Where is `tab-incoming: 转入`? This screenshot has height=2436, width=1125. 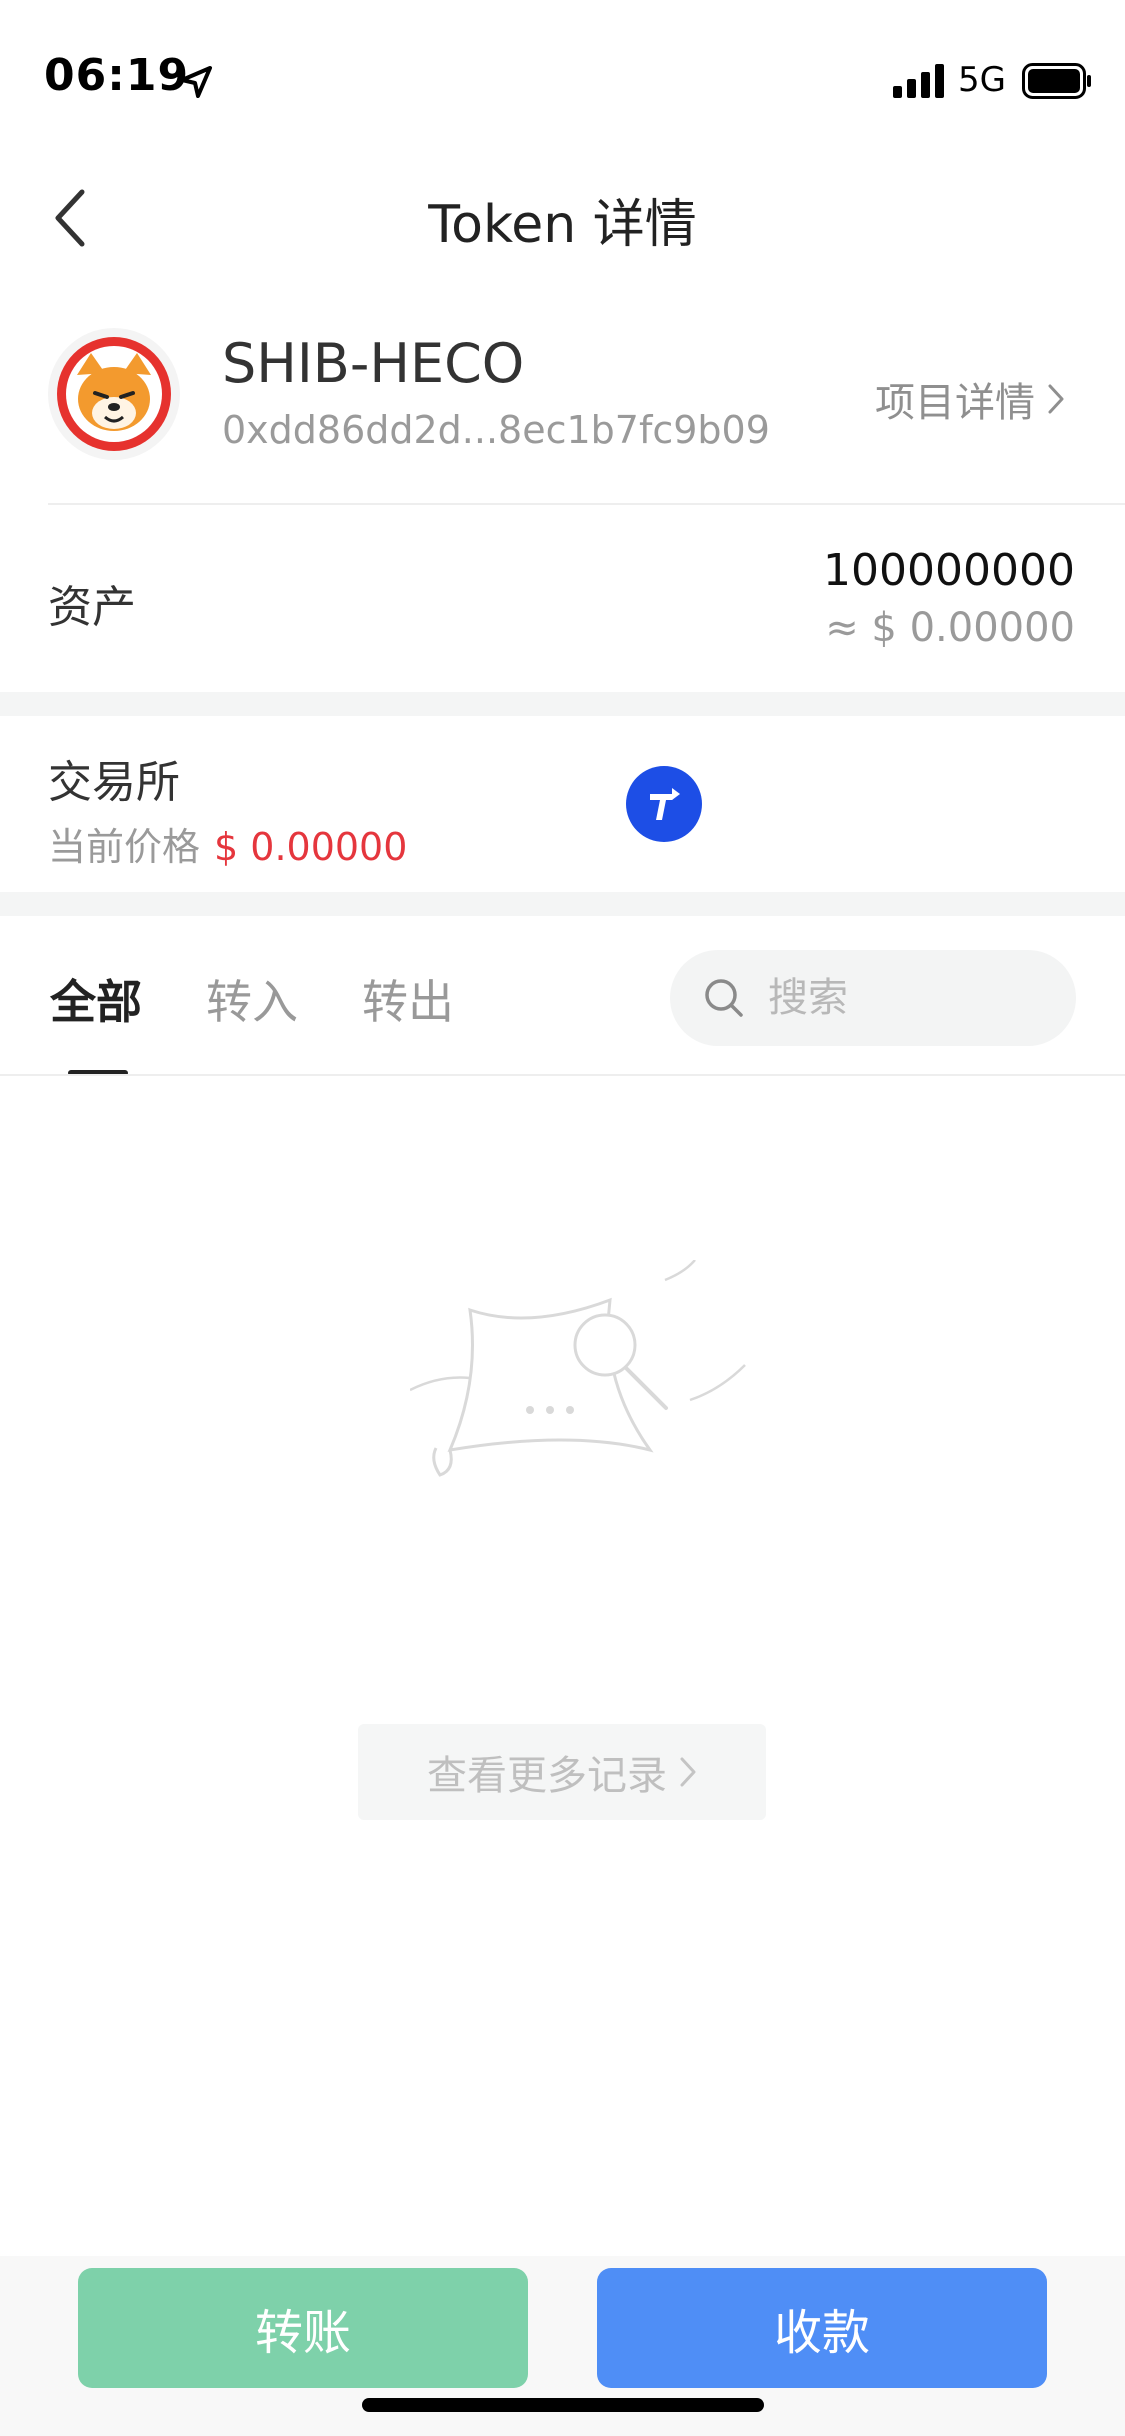 tab-incoming: 转入 is located at coordinates (252, 999).